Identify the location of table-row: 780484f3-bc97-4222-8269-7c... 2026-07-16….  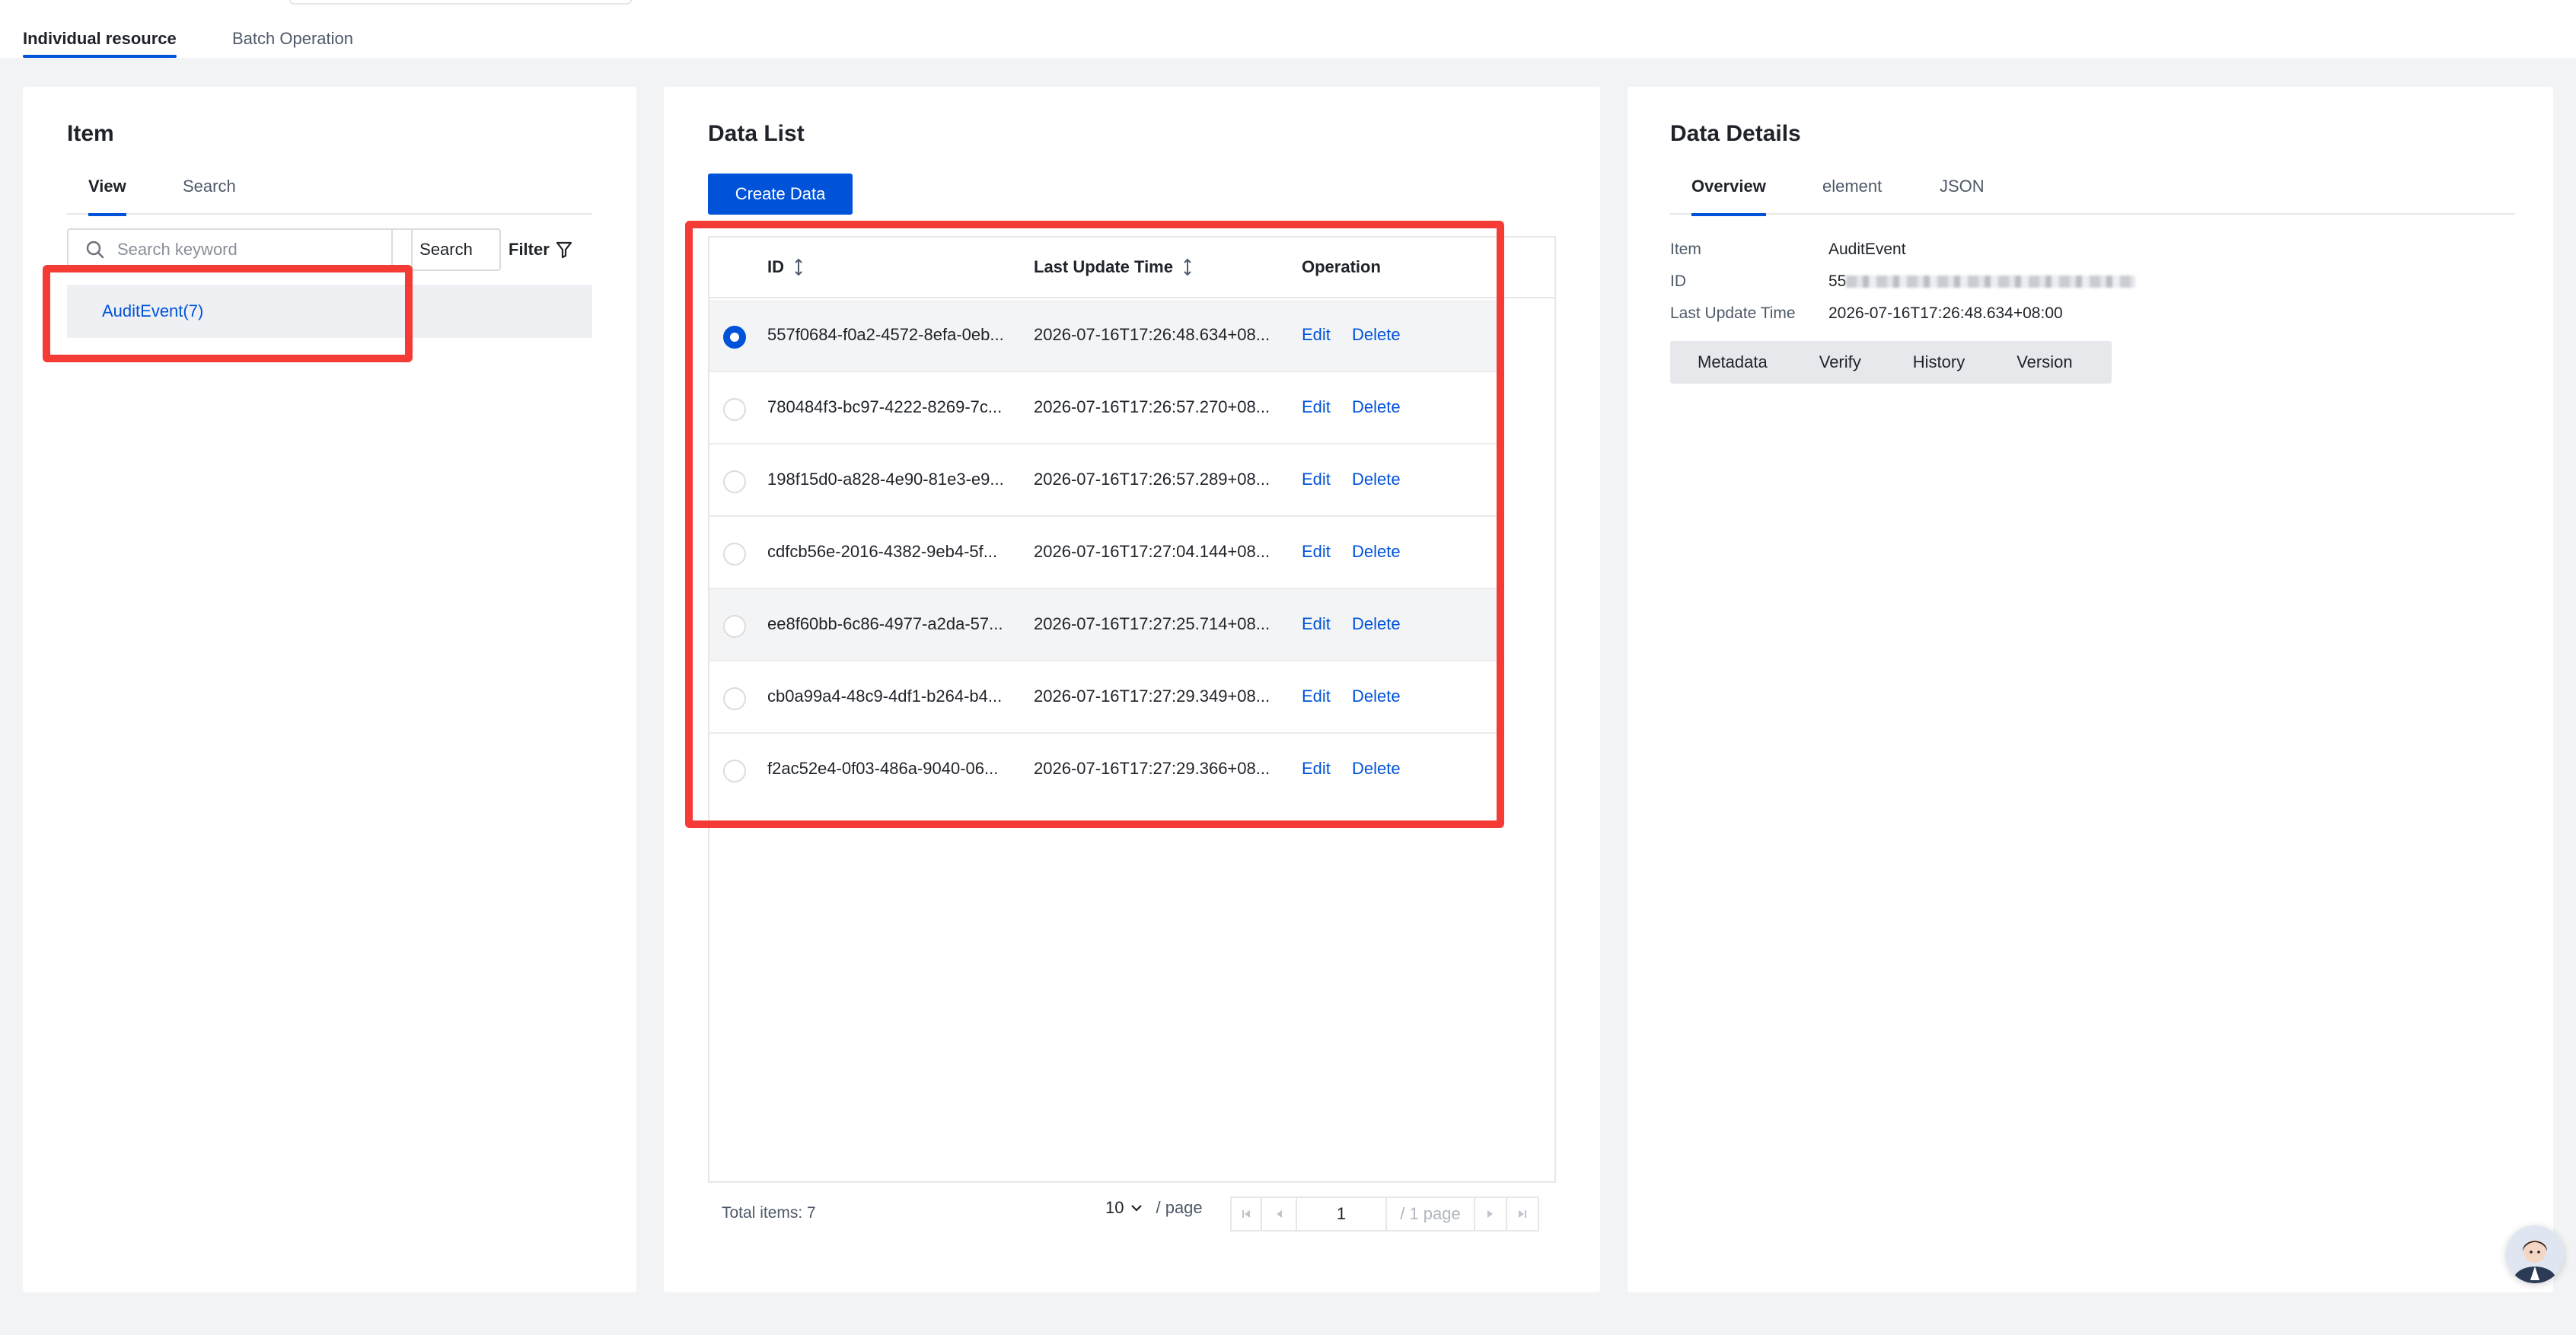
(1105, 408).